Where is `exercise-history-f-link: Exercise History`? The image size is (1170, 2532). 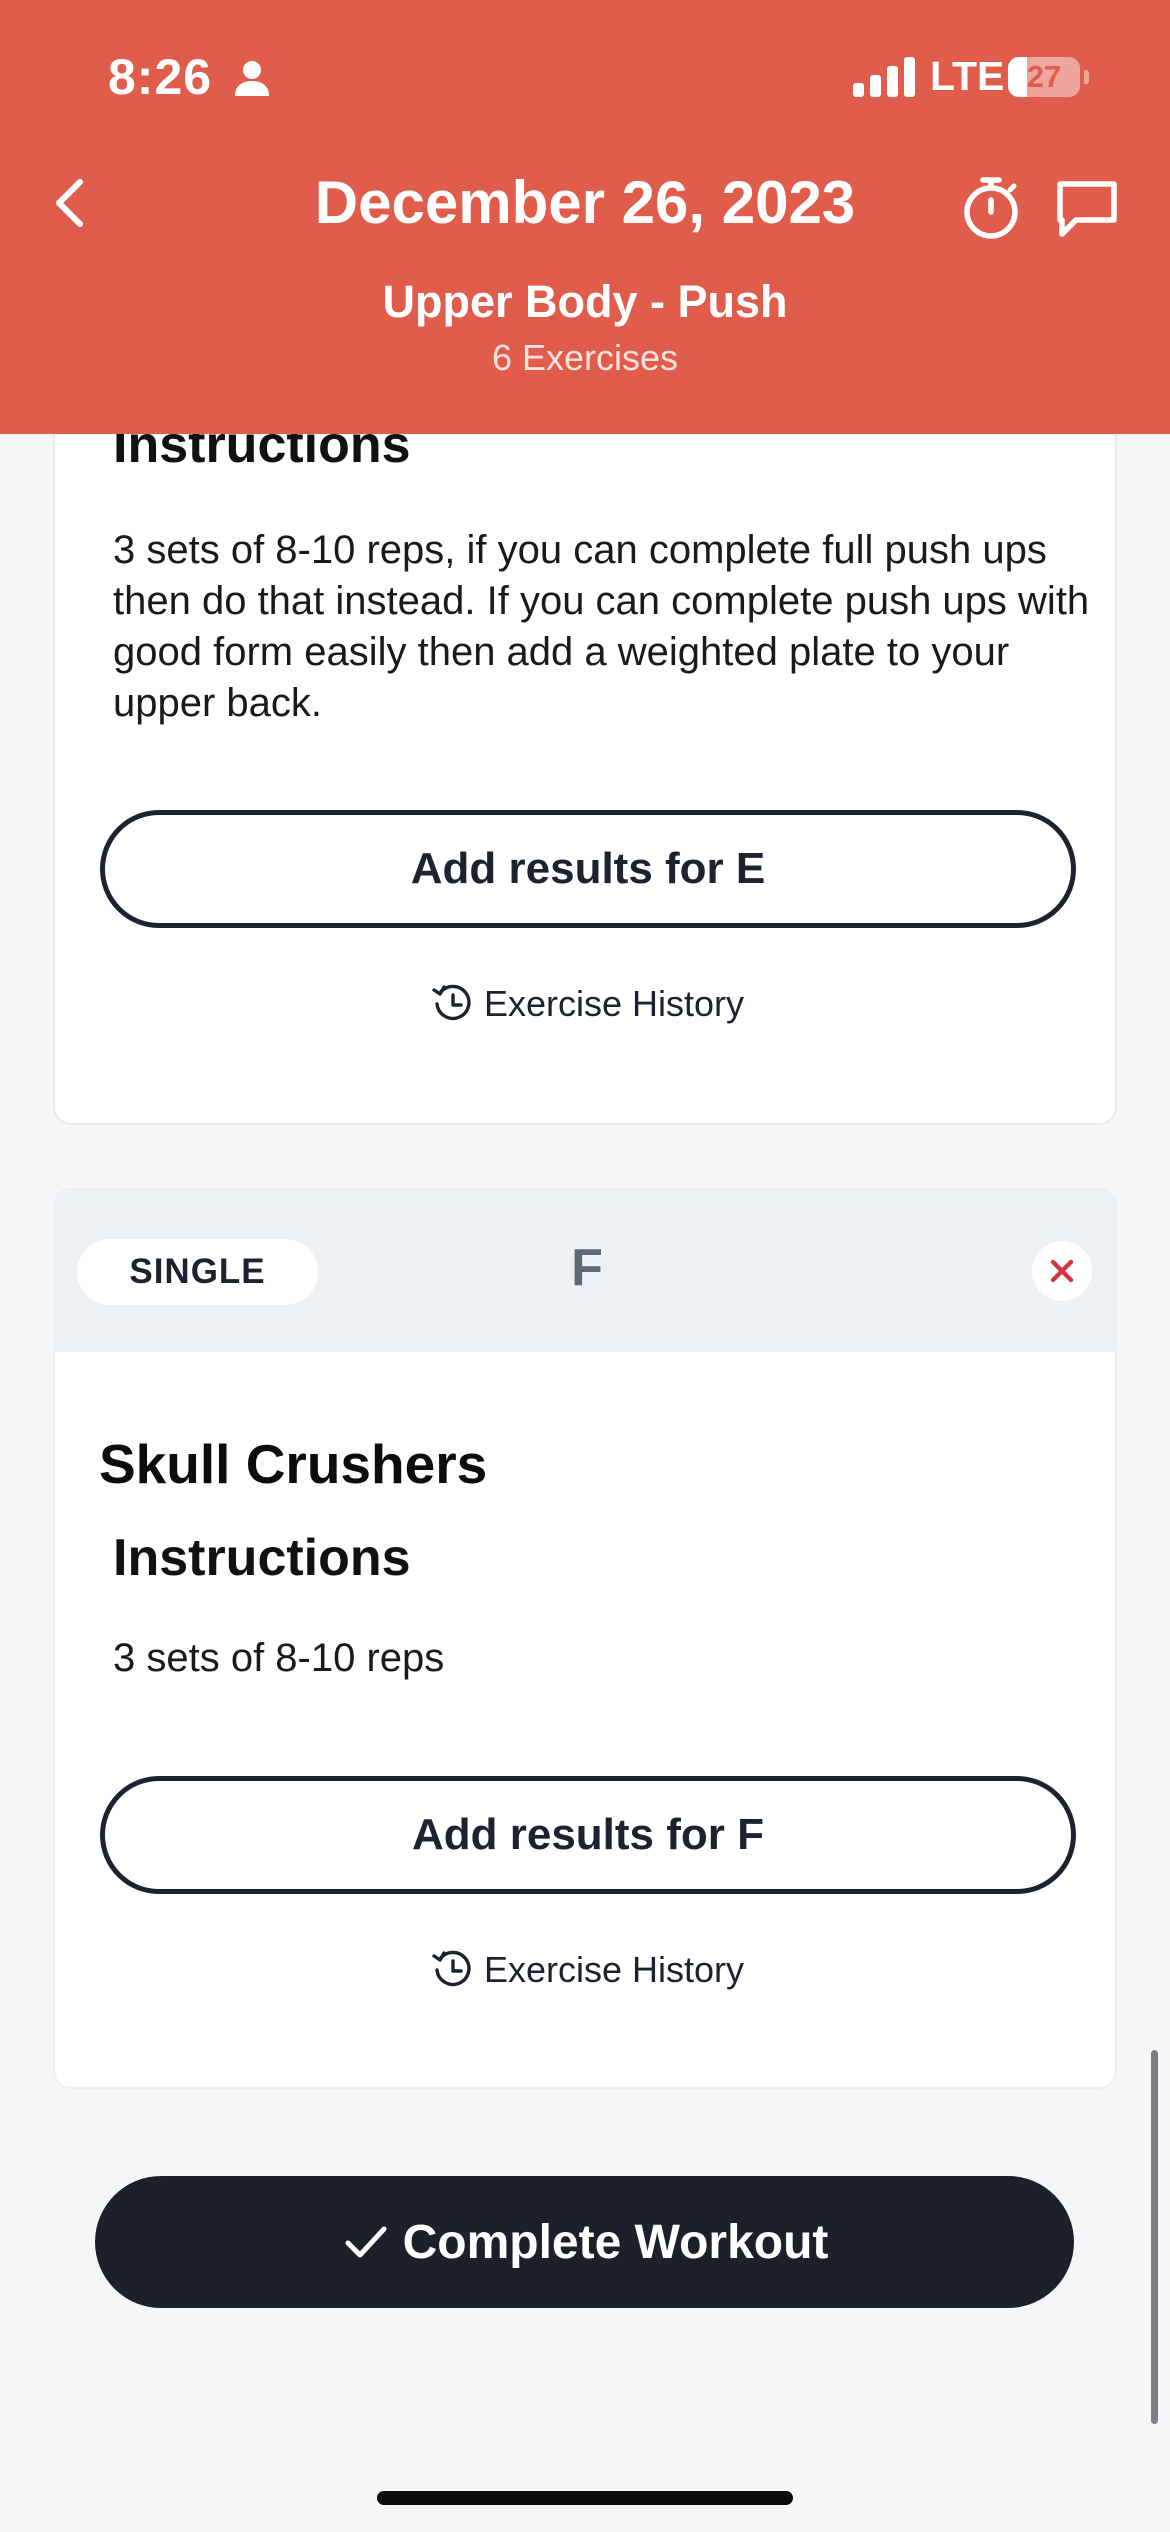 exercise-history-f-link: Exercise History is located at coordinates (585, 1970).